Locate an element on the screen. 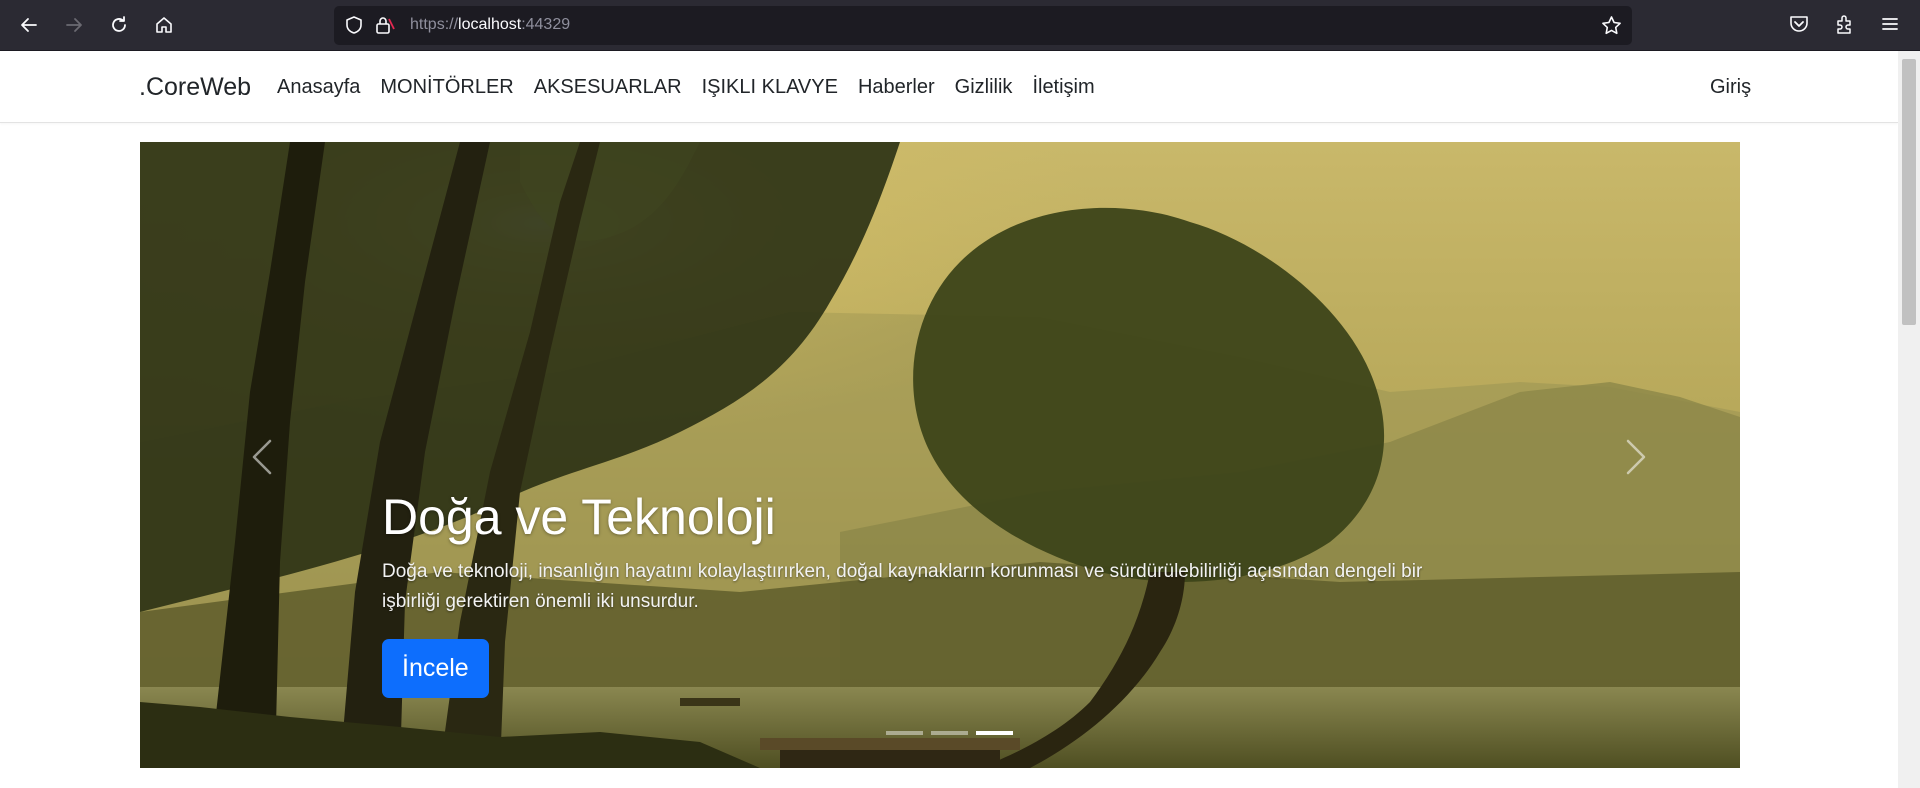 The image size is (1920, 788). back-button is located at coordinates (29, 25).